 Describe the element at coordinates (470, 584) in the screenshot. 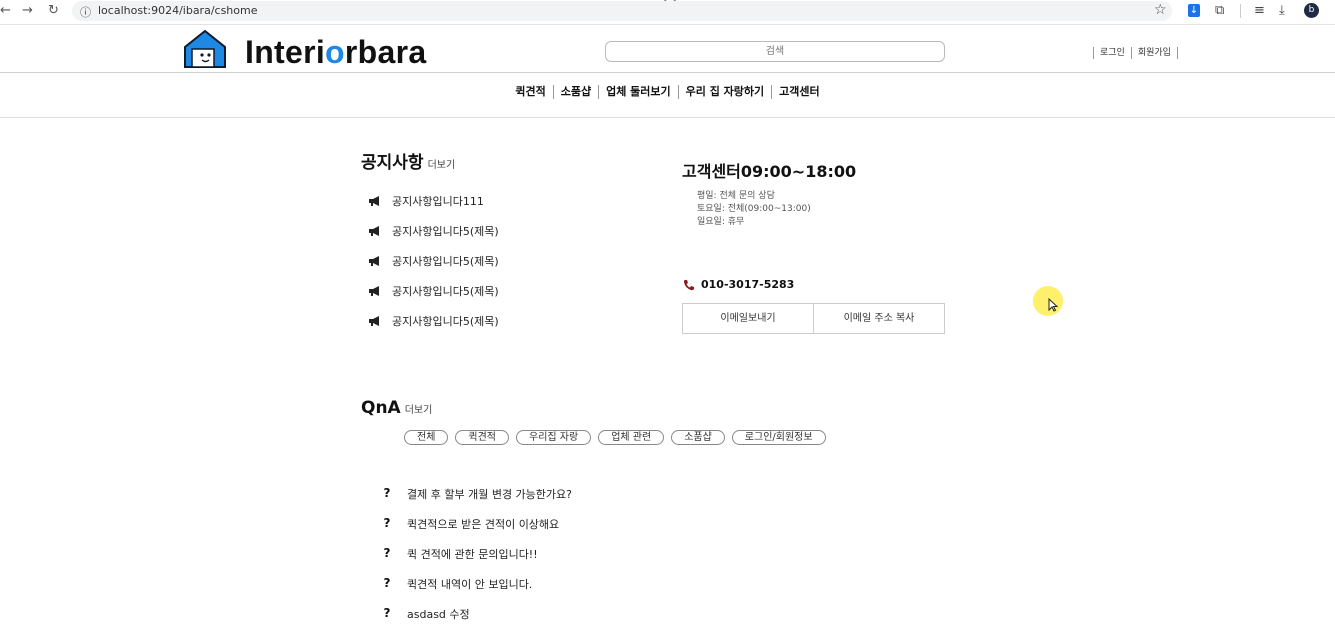

I see `qna-item-text: 퀵견적 내역이 안 보입니다.` at that location.